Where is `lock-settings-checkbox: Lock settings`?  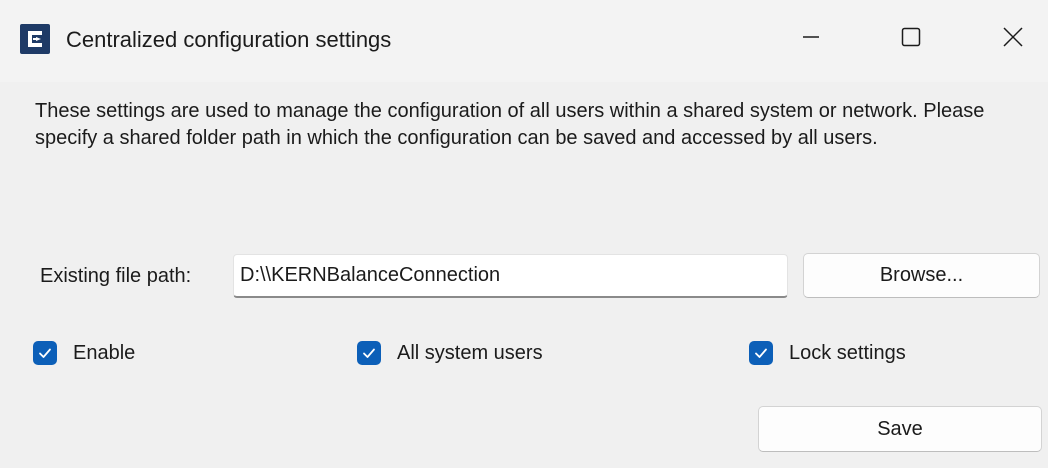 lock-settings-checkbox: Lock settings is located at coordinates (827, 353).